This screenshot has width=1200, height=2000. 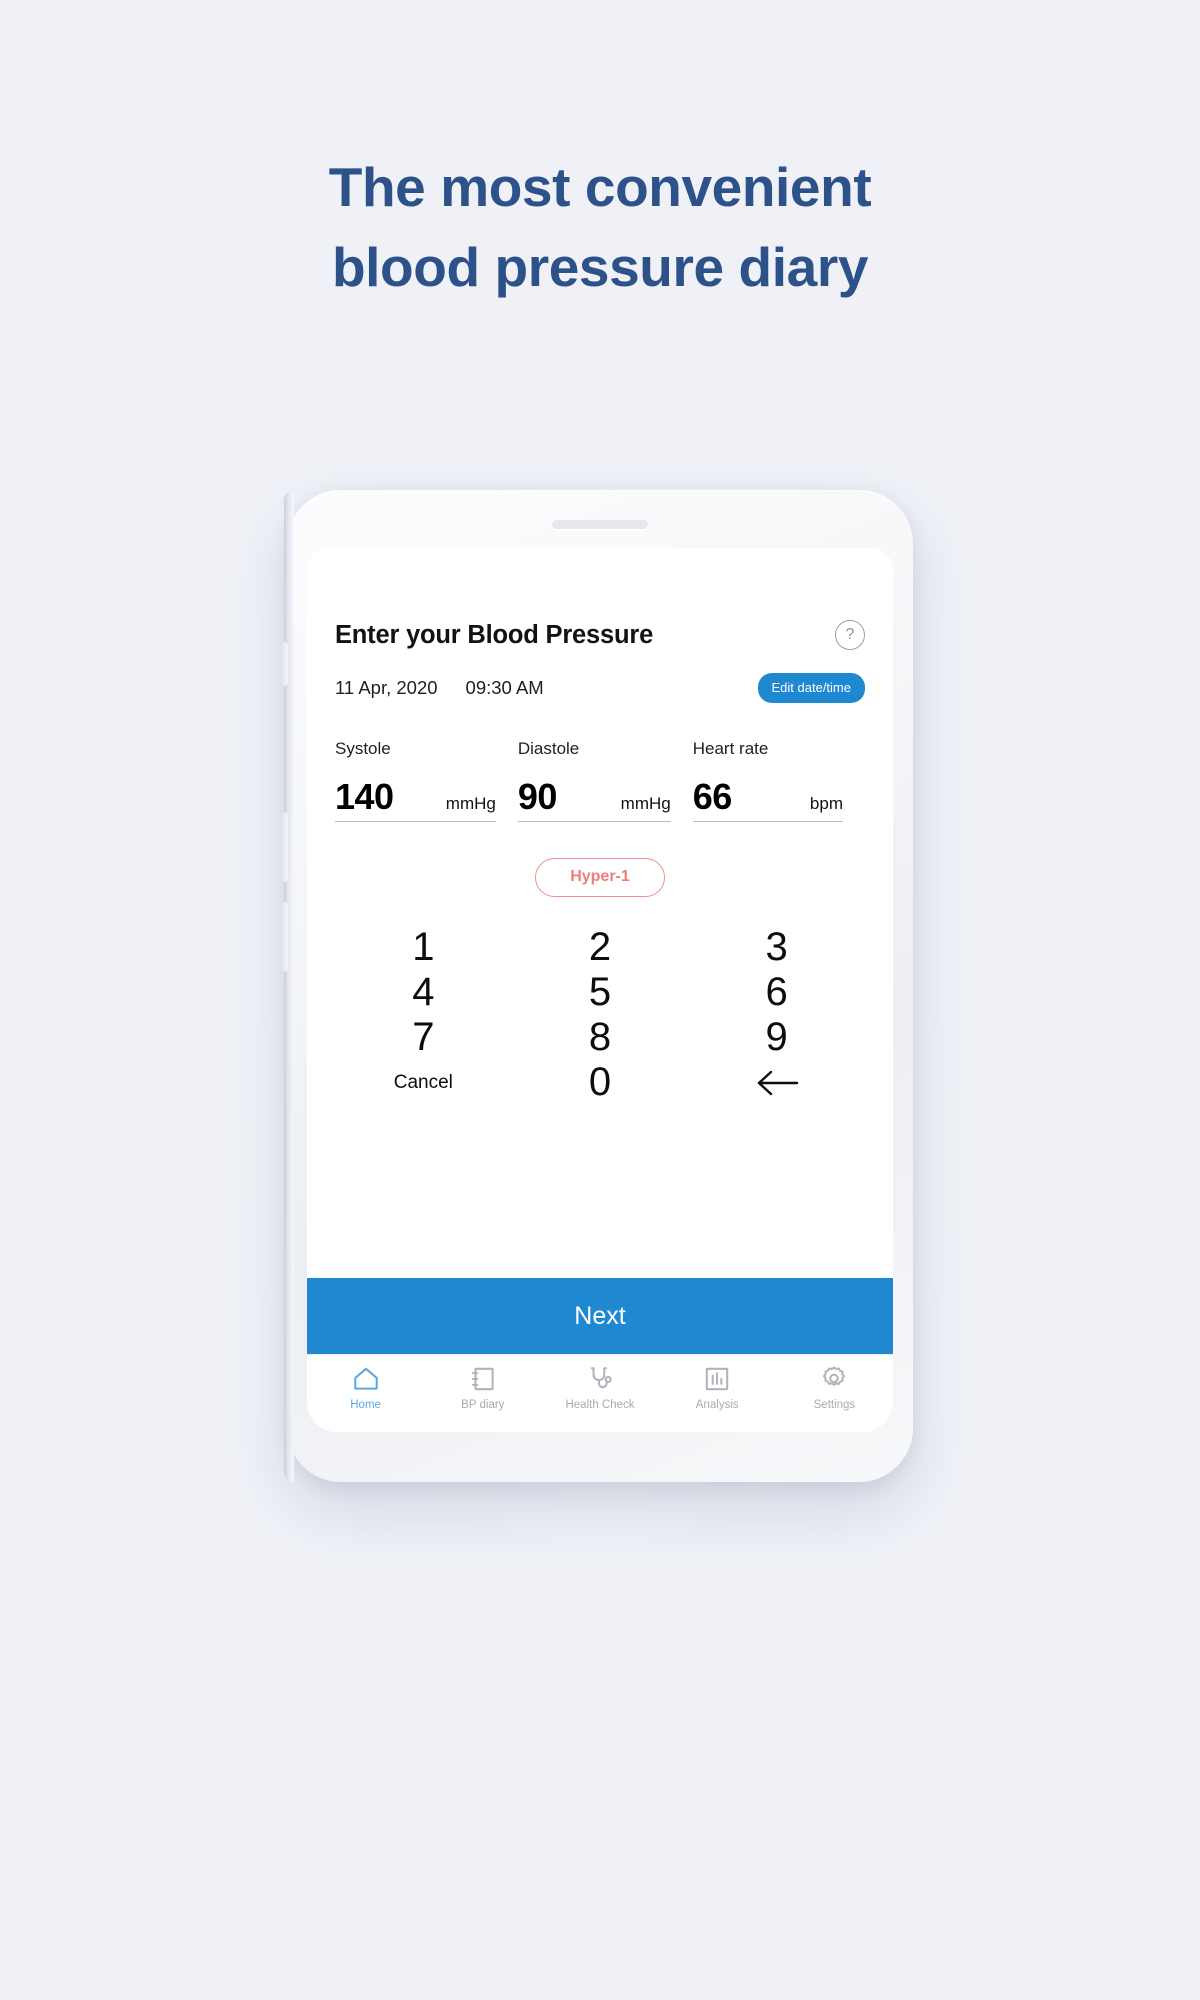 What do you see at coordinates (423, 1082) in the screenshot?
I see `key-cancel: Cancel` at bounding box center [423, 1082].